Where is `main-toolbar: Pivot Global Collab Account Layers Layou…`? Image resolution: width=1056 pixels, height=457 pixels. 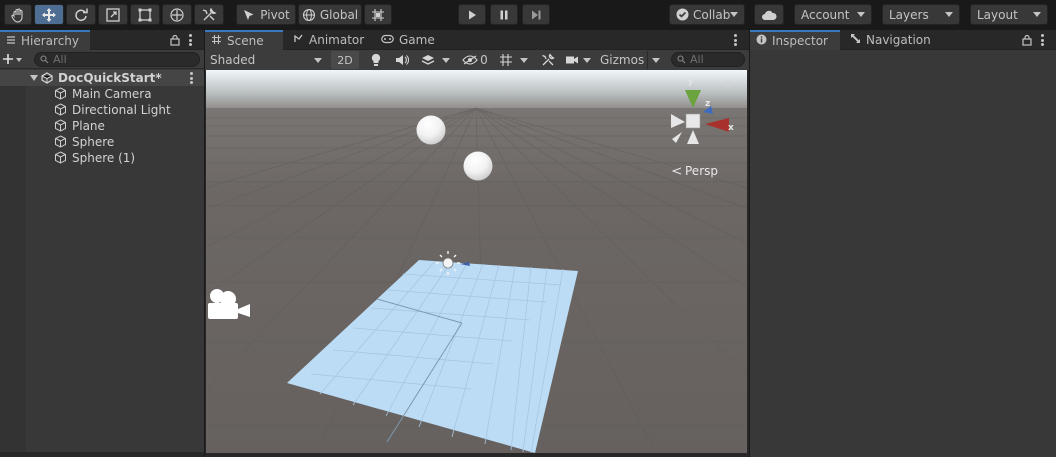
main-toolbar: Pivot Global Collab Account Layers Layou… is located at coordinates (528, 15).